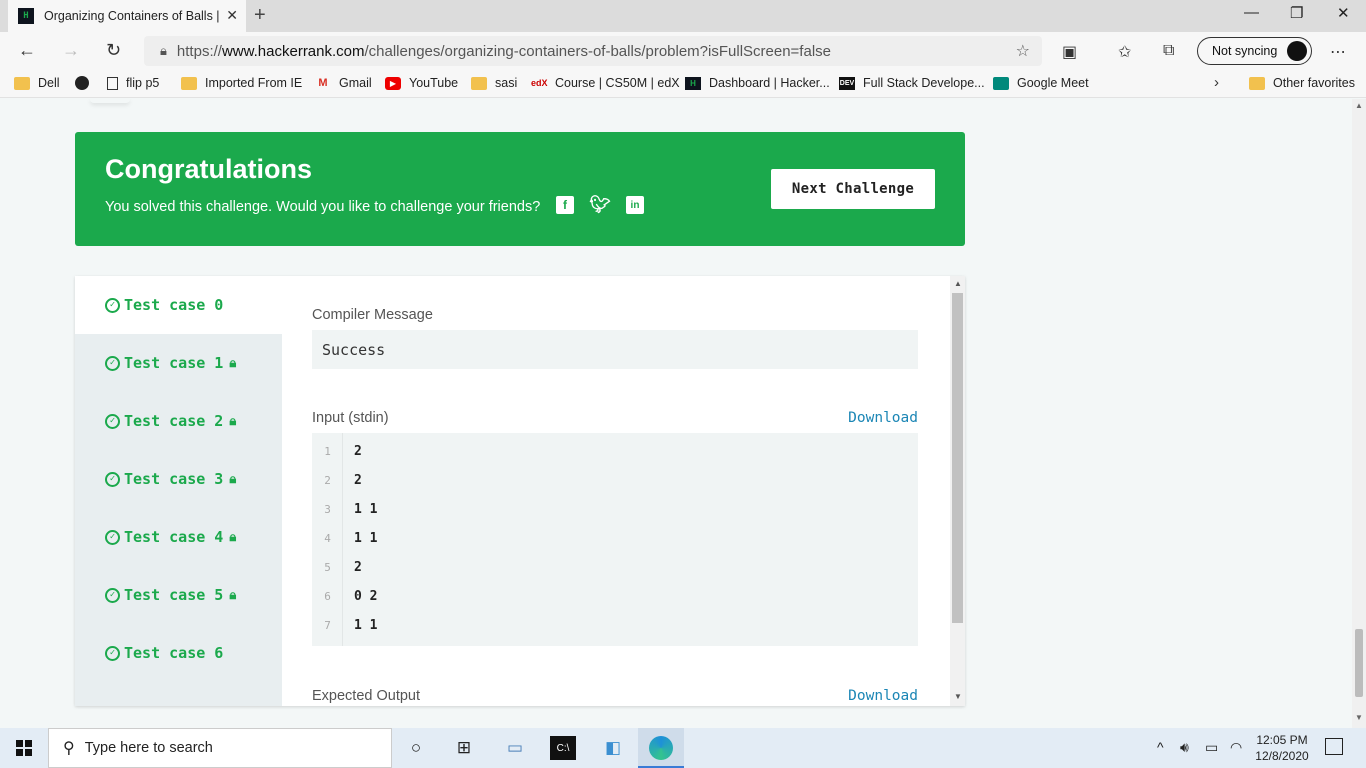 Image resolution: width=1366 pixels, height=768 pixels. I want to click on download-input-link: Download, so click(883, 418).